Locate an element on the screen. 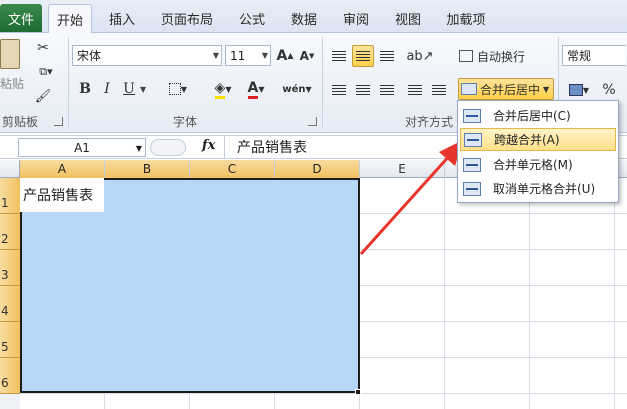  borders-button: ▼ is located at coordinates (178, 89).